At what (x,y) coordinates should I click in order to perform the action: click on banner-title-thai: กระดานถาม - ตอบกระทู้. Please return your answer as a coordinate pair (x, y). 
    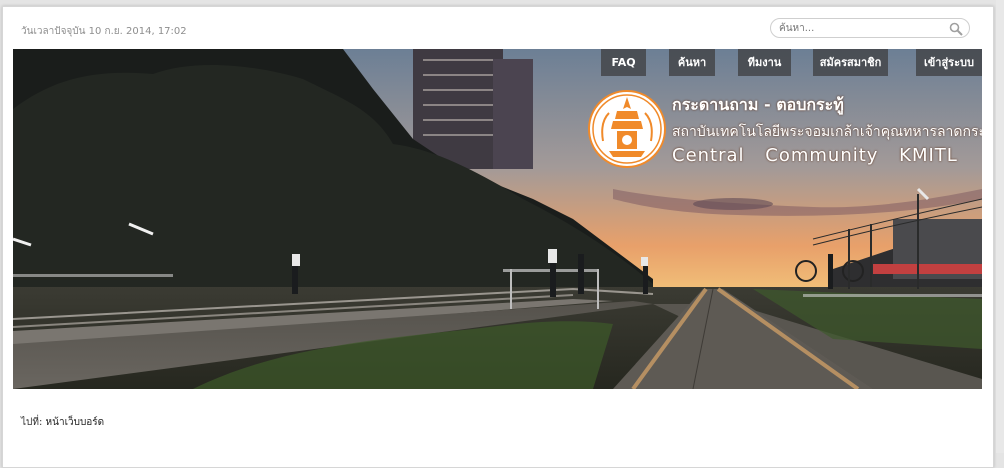
    Looking at the image, I should click on (758, 104).